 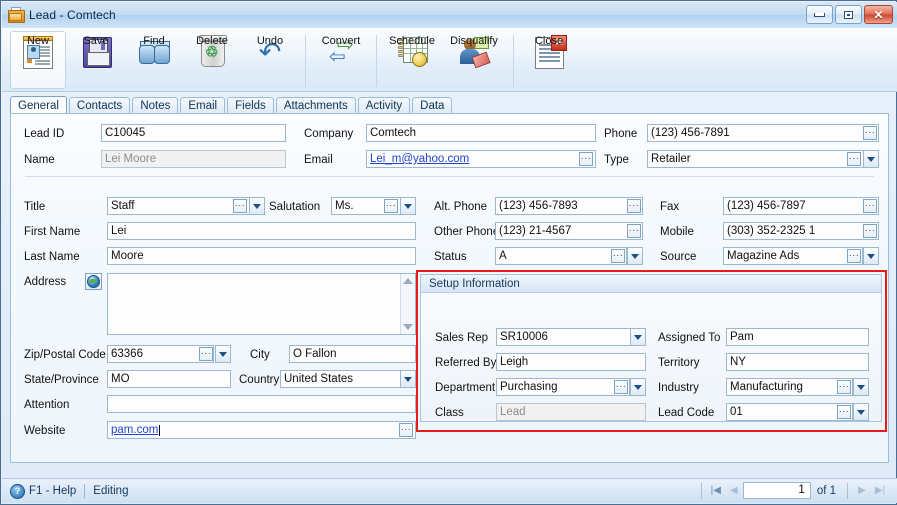 I want to click on previous-record-button: ◀, so click(x=734, y=490).